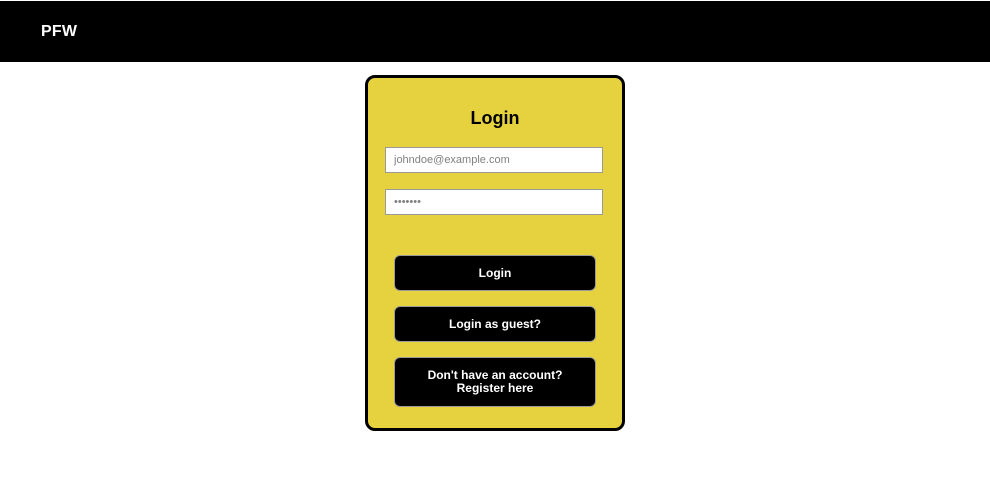  I want to click on login-button-label: Login, so click(495, 272).